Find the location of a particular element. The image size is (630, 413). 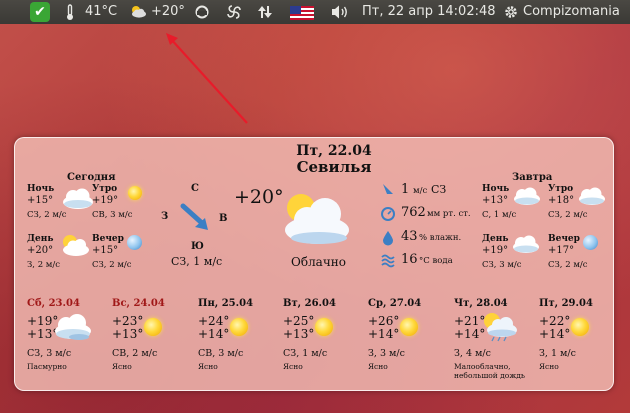

tomorrow-evening-temp: +17° is located at coordinates (561, 250).